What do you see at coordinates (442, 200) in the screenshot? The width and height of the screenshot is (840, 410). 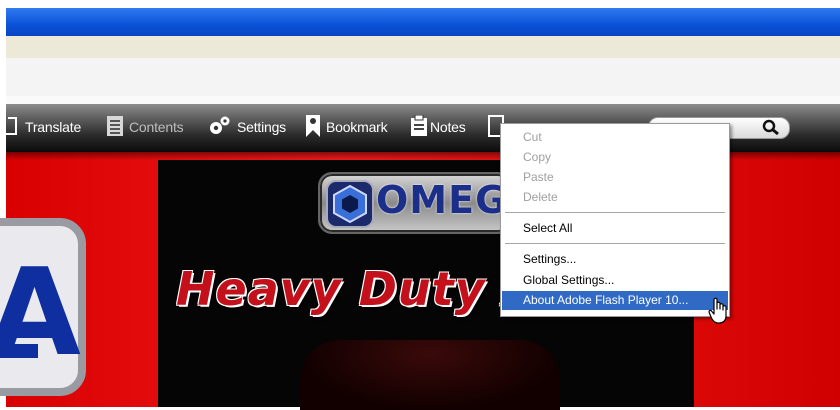 I see `omega-logo-text: OMEG` at bounding box center [442, 200].